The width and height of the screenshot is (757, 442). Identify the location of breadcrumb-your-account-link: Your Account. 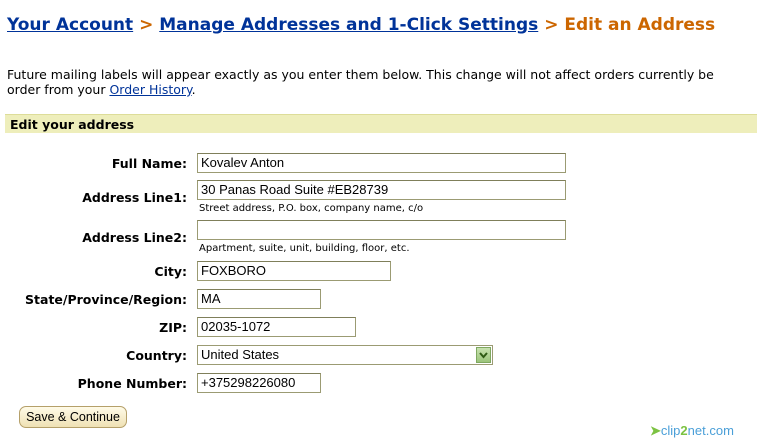
(70, 25).